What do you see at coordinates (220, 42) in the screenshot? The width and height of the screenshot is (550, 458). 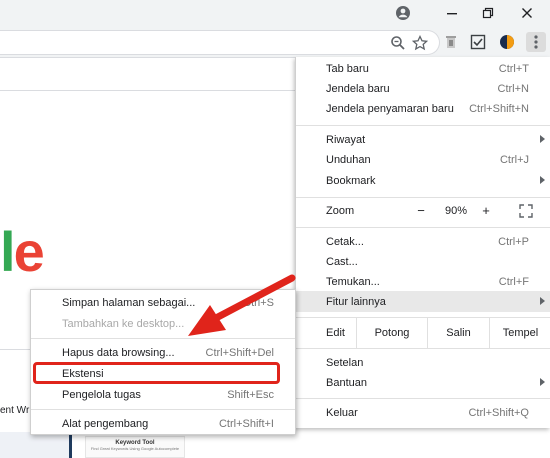 I see `address-bar` at bounding box center [220, 42].